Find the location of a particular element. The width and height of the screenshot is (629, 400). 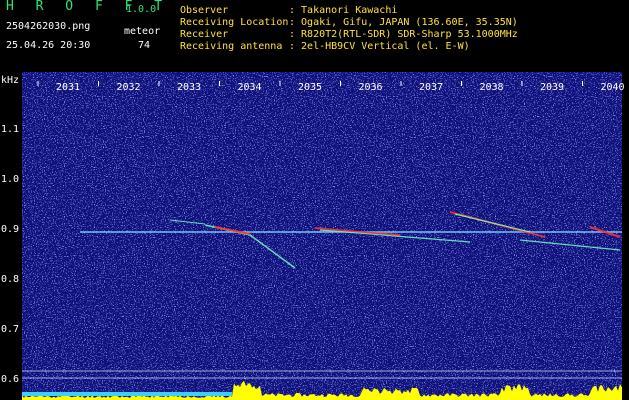

time-label: 2040 is located at coordinates (612, 87).